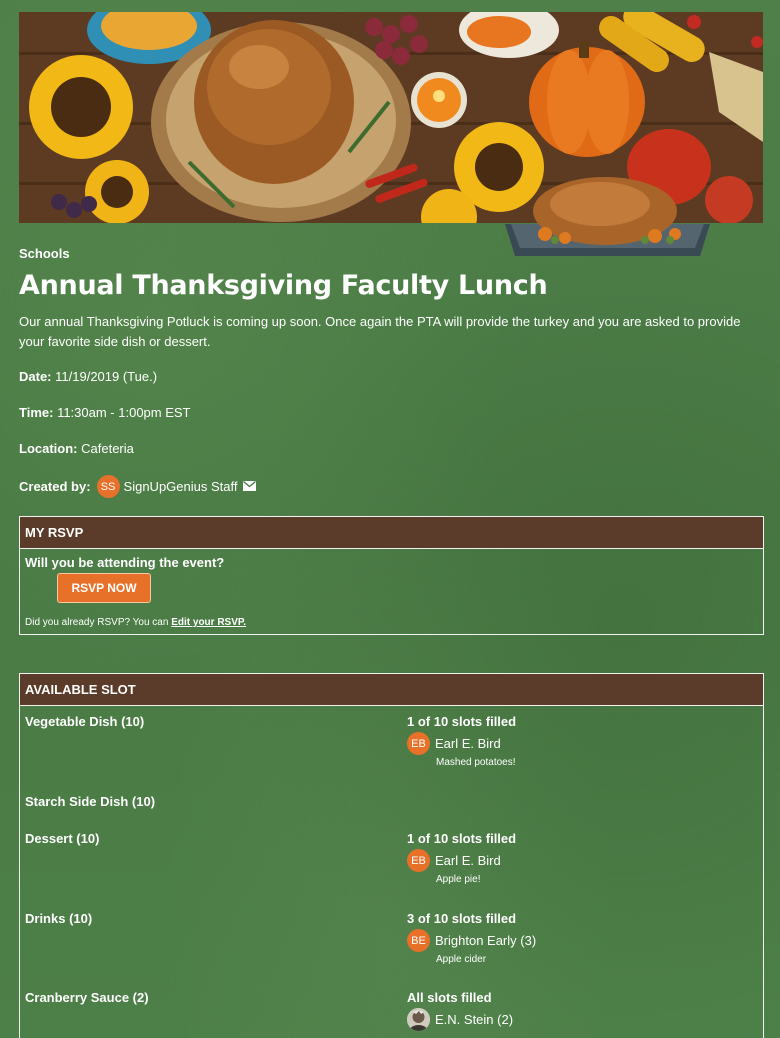 This screenshot has height=1038, width=780. I want to click on date-label: Date:, so click(35, 376).